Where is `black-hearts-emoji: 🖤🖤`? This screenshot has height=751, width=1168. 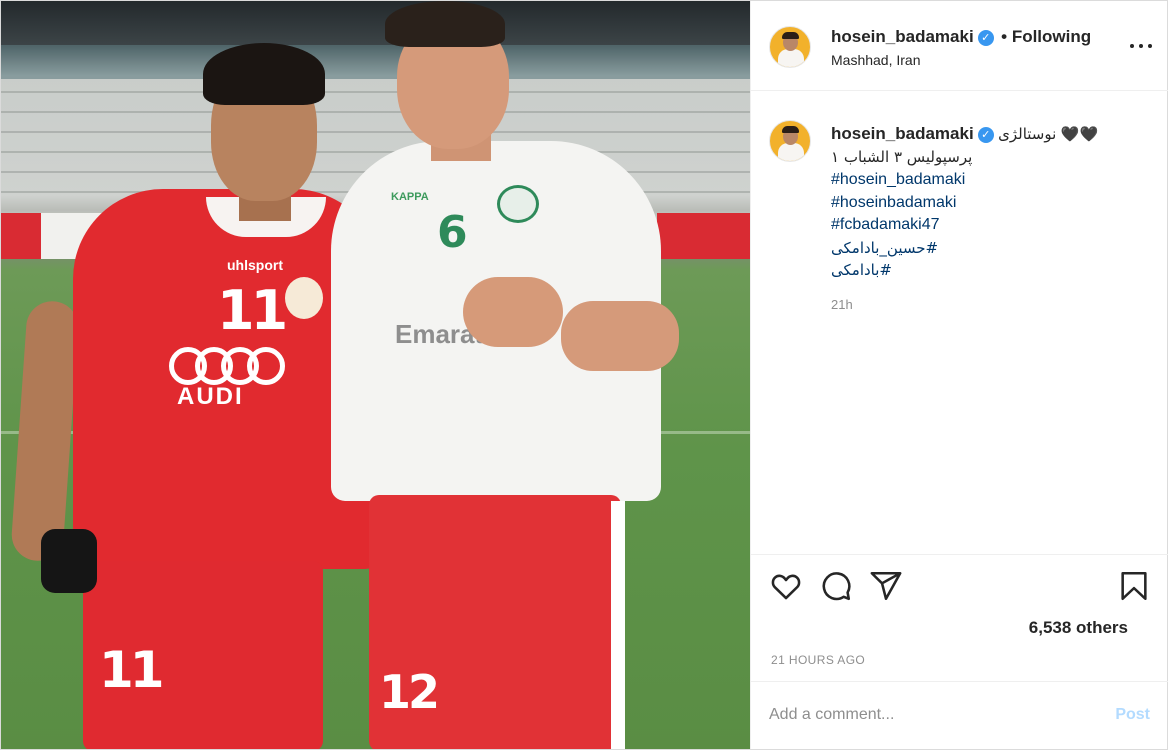 black-hearts-emoji: 🖤🖤 is located at coordinates (1079, 134).